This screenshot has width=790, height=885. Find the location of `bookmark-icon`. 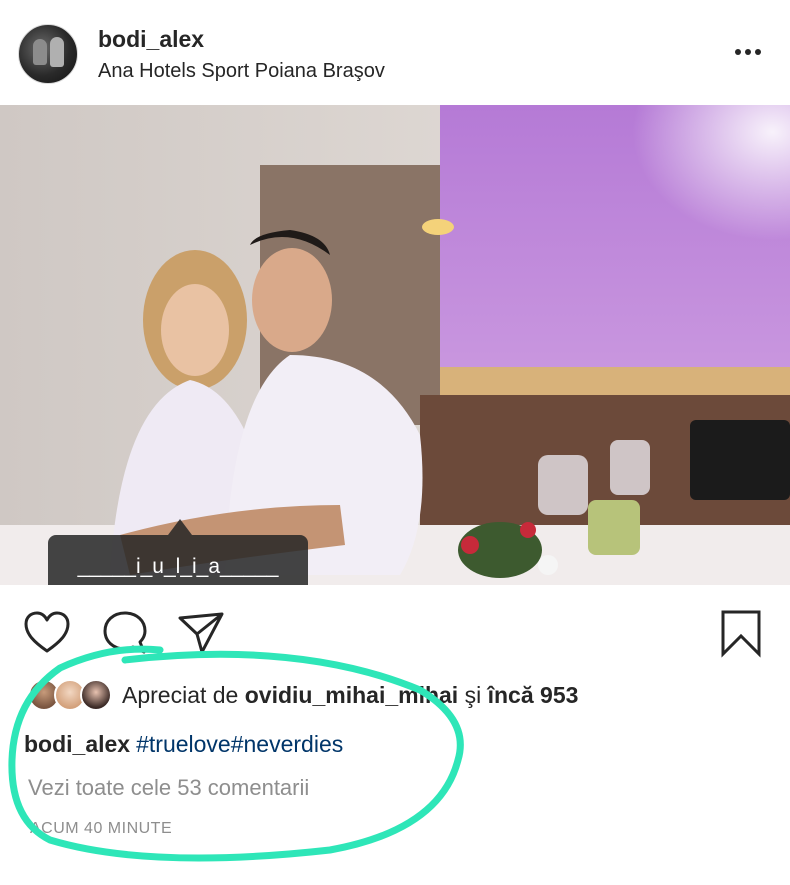

bookmark-icon is located at coordinates (741, 633).